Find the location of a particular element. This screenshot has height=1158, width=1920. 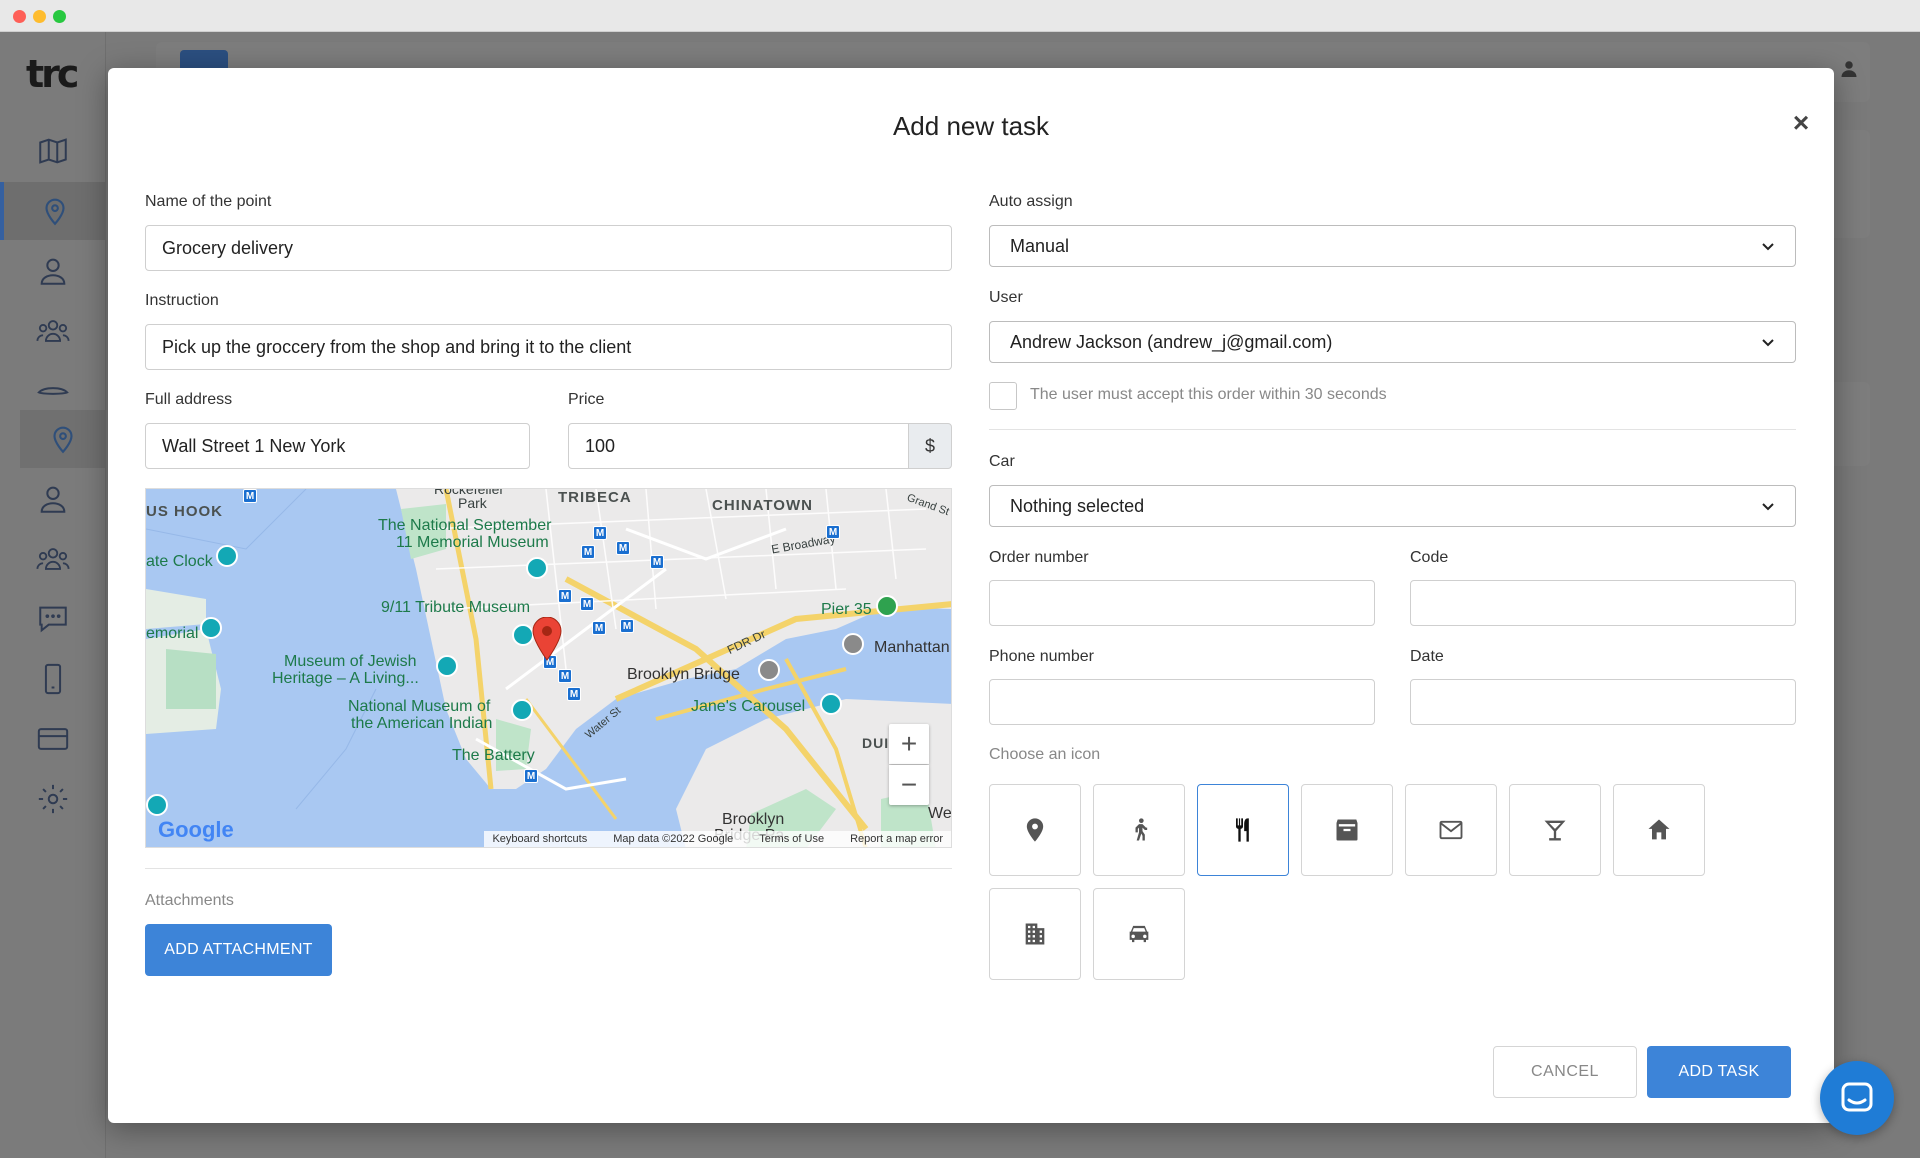

icon-option-location-pin is located at coordinates (1035, 830).